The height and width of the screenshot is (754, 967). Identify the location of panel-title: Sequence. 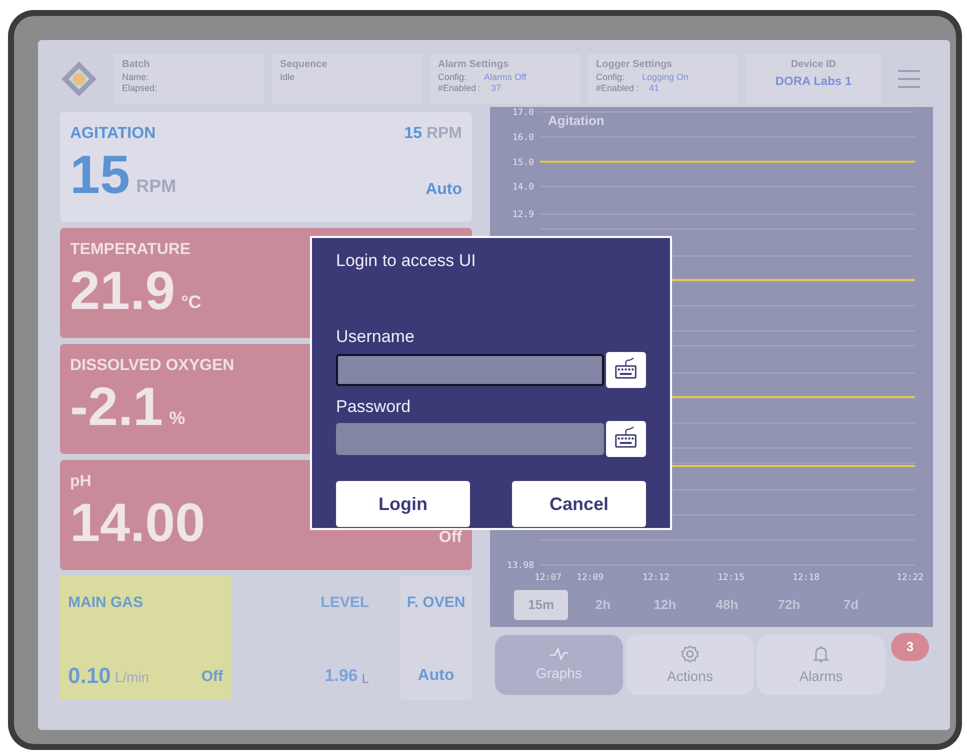
(304, 65).